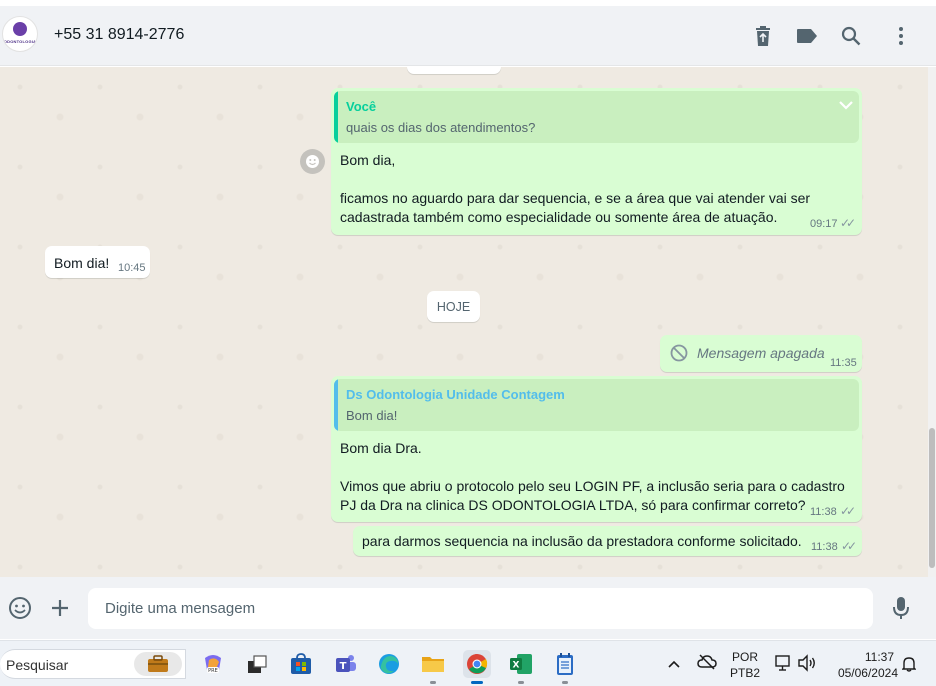 This screenshot has height=686, width=936. I want to click on chrome-icon, so click(477, 667).